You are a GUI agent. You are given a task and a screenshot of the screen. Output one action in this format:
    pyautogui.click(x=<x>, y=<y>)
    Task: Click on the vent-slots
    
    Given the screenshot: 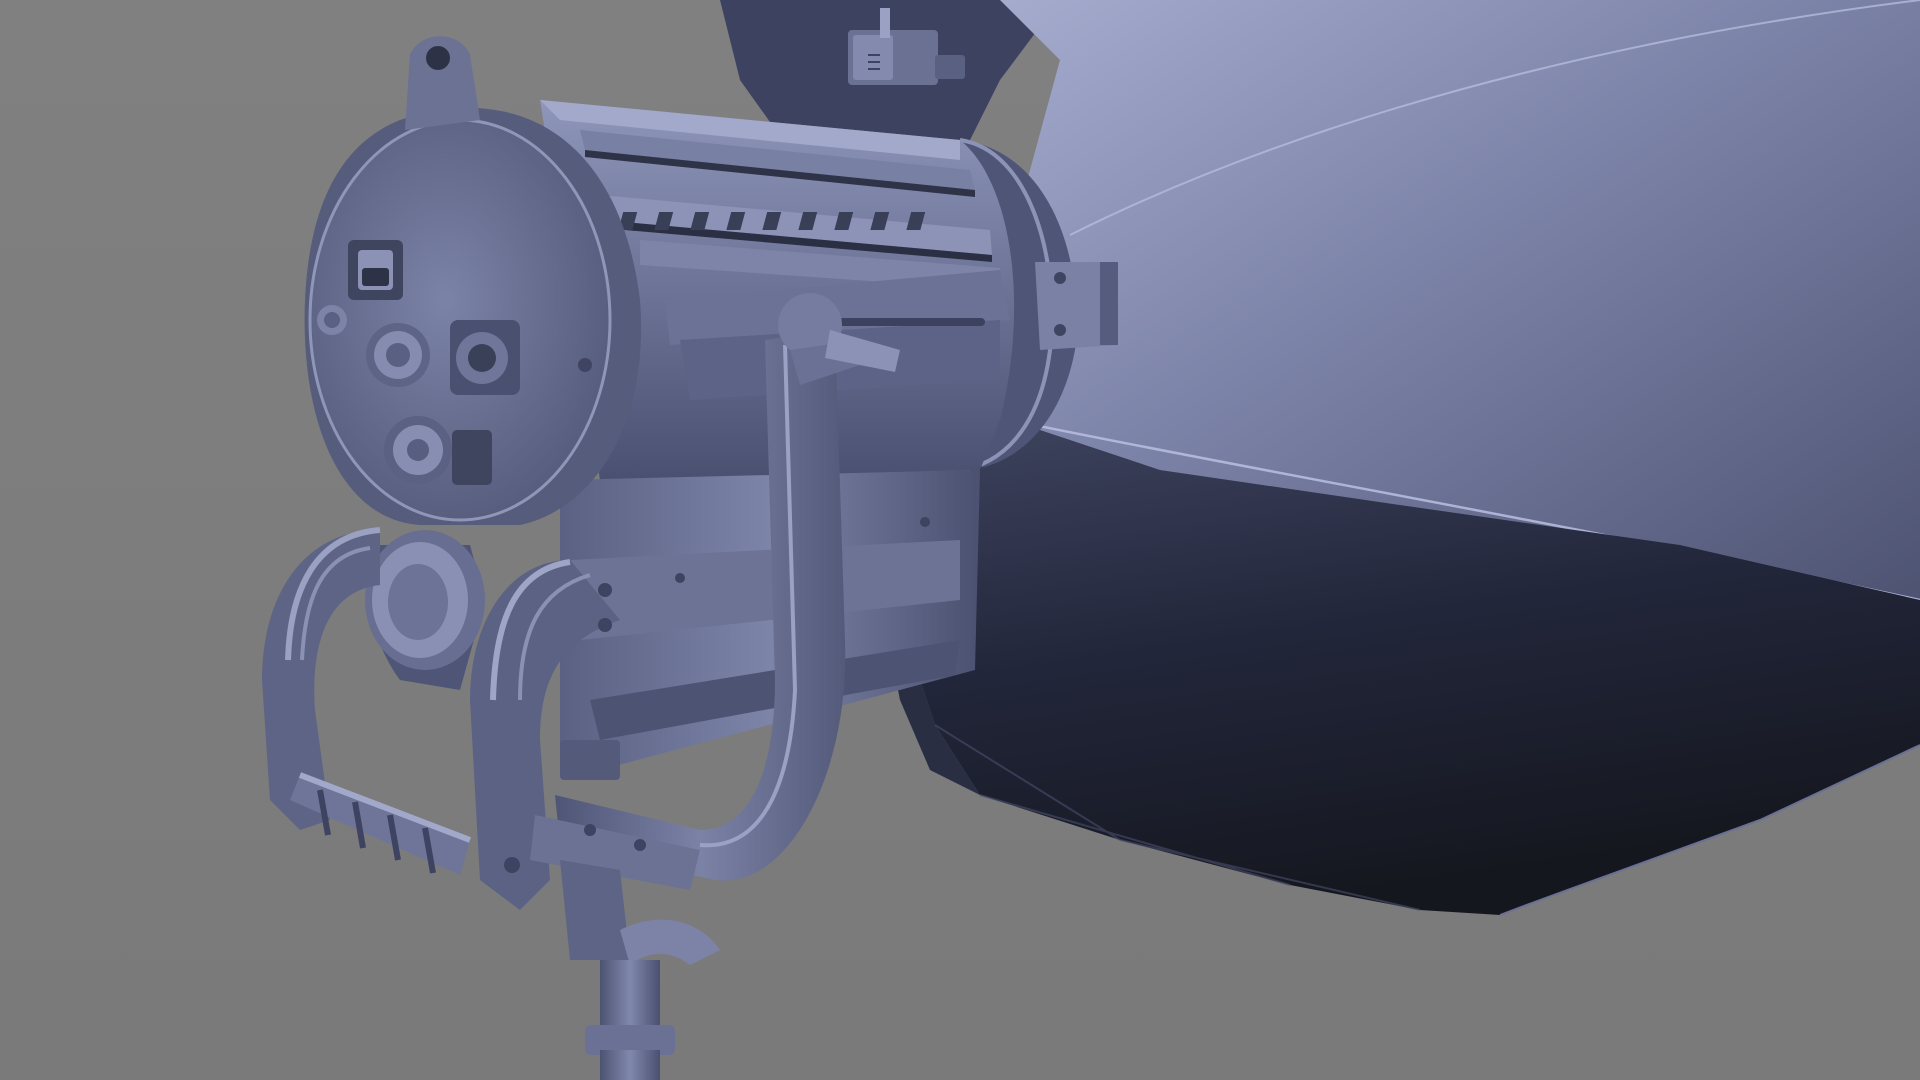 What is the action you would take?
    pyautogui.click(x=772, y=221)
    